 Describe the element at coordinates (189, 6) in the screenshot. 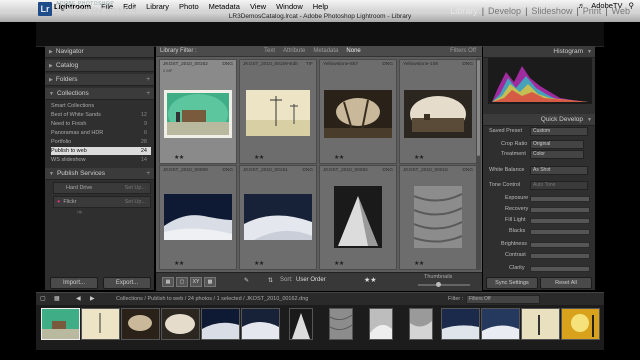

I see `menu-photo: Photo` at that location.